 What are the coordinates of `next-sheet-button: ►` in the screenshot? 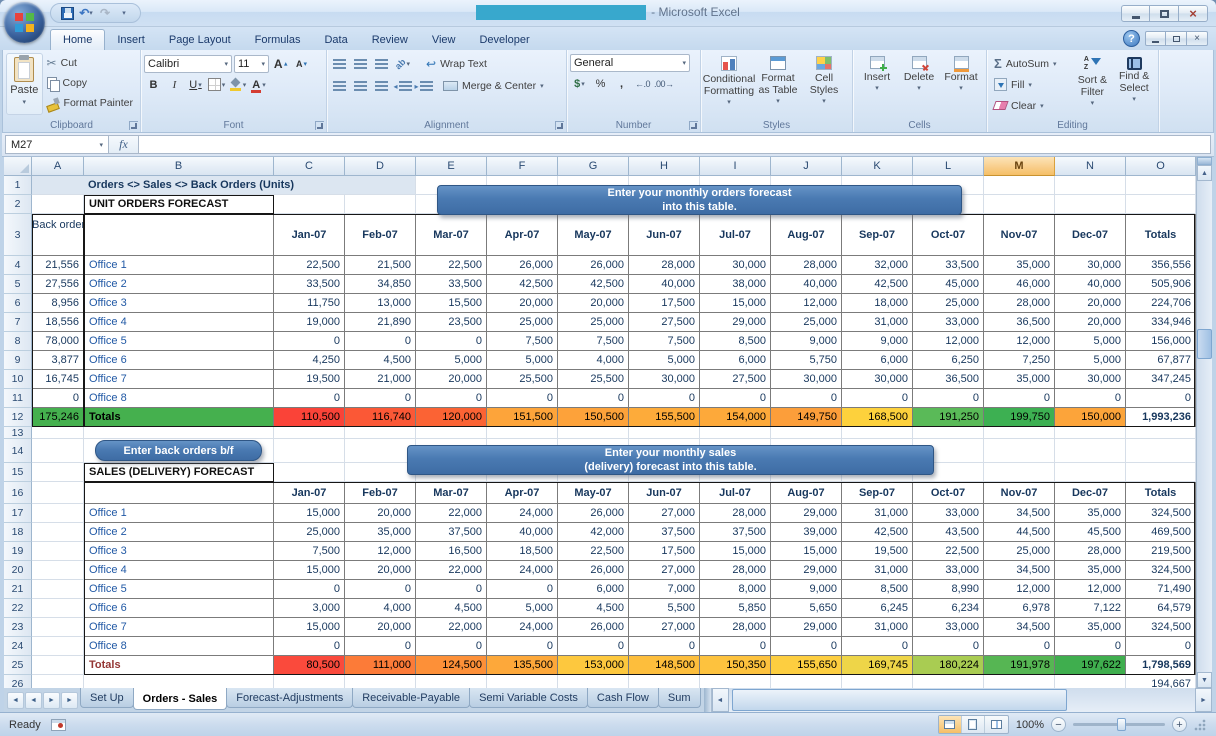 It's located at (51, 700).